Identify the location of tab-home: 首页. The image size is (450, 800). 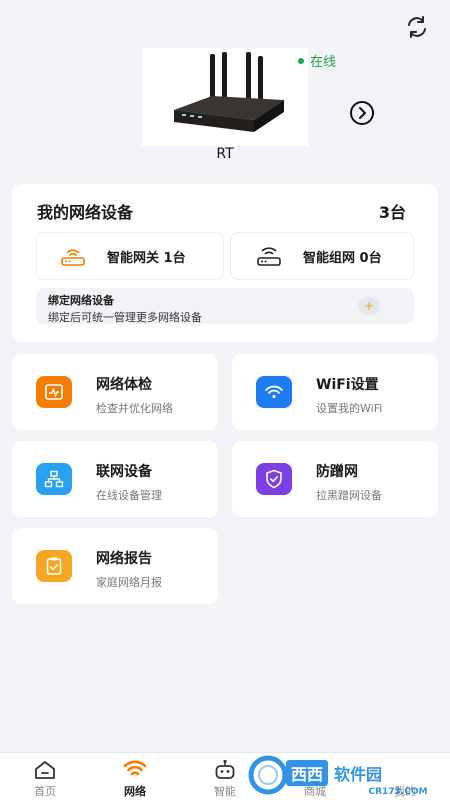
(45, 776).